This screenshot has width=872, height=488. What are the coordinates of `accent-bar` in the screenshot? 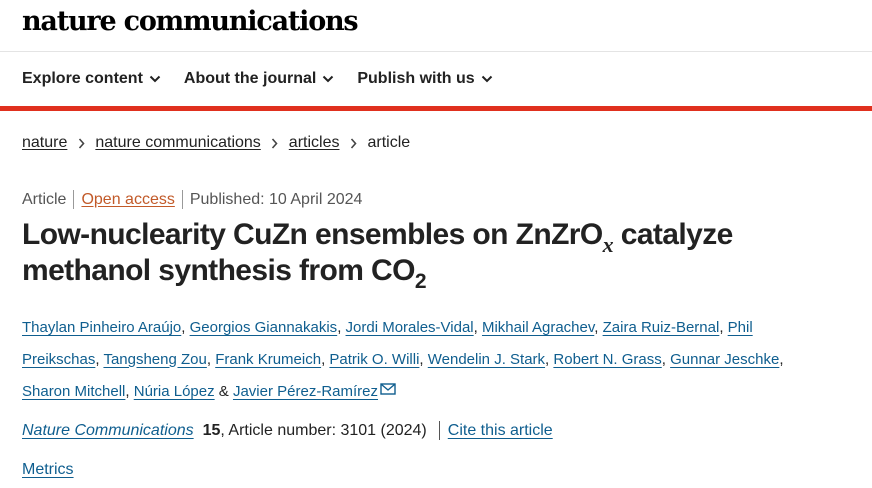 It's located at (436, 108).